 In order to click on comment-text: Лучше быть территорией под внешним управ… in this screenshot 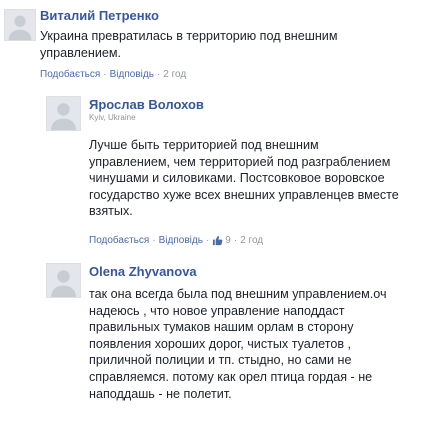, I will do `click(244, 178)`.